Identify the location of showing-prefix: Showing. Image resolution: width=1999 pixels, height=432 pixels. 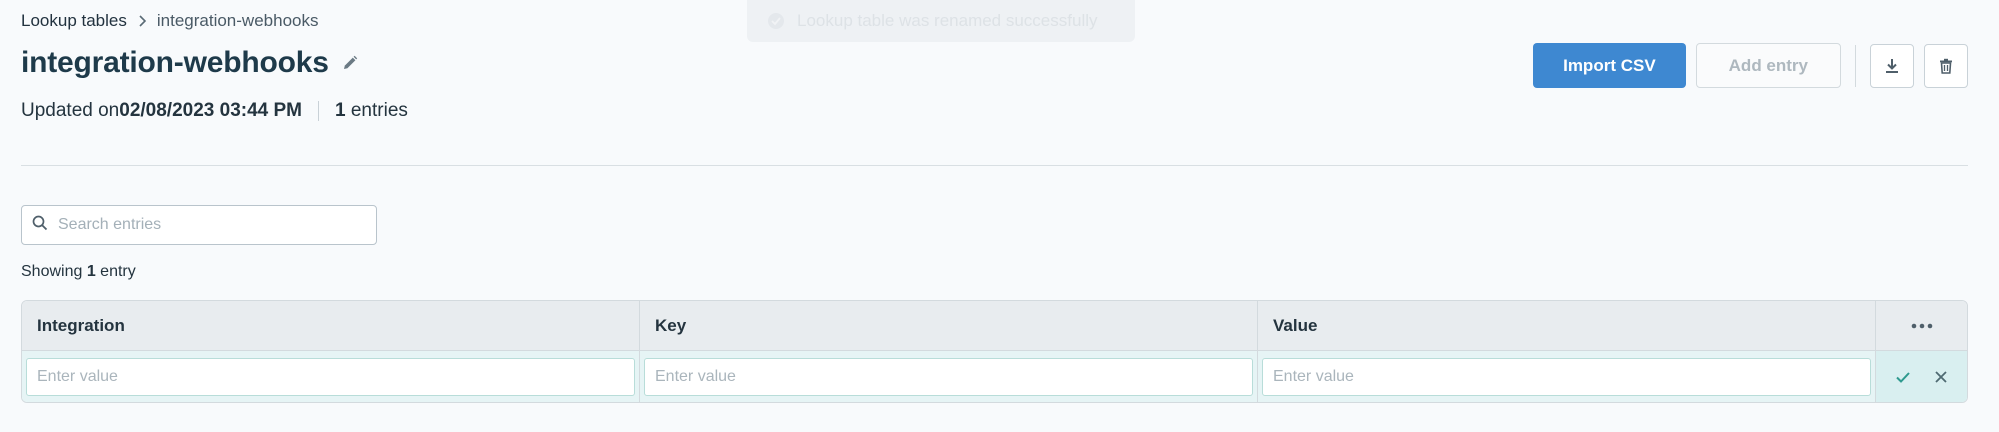
(54, 271).